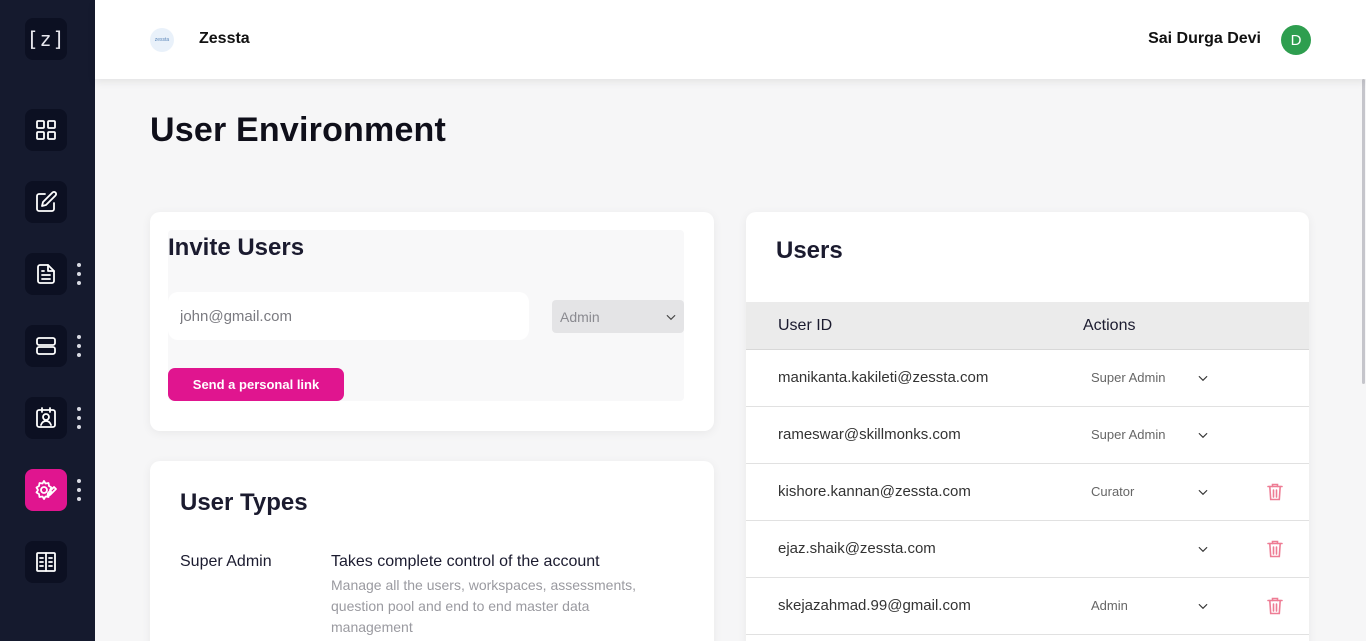 This screenshot has width=1366, height=641. What do you see at coordinates (1109, 605) in the screenshot?
I see `user-role-value: Admin` at bounding box center [1109, 605].